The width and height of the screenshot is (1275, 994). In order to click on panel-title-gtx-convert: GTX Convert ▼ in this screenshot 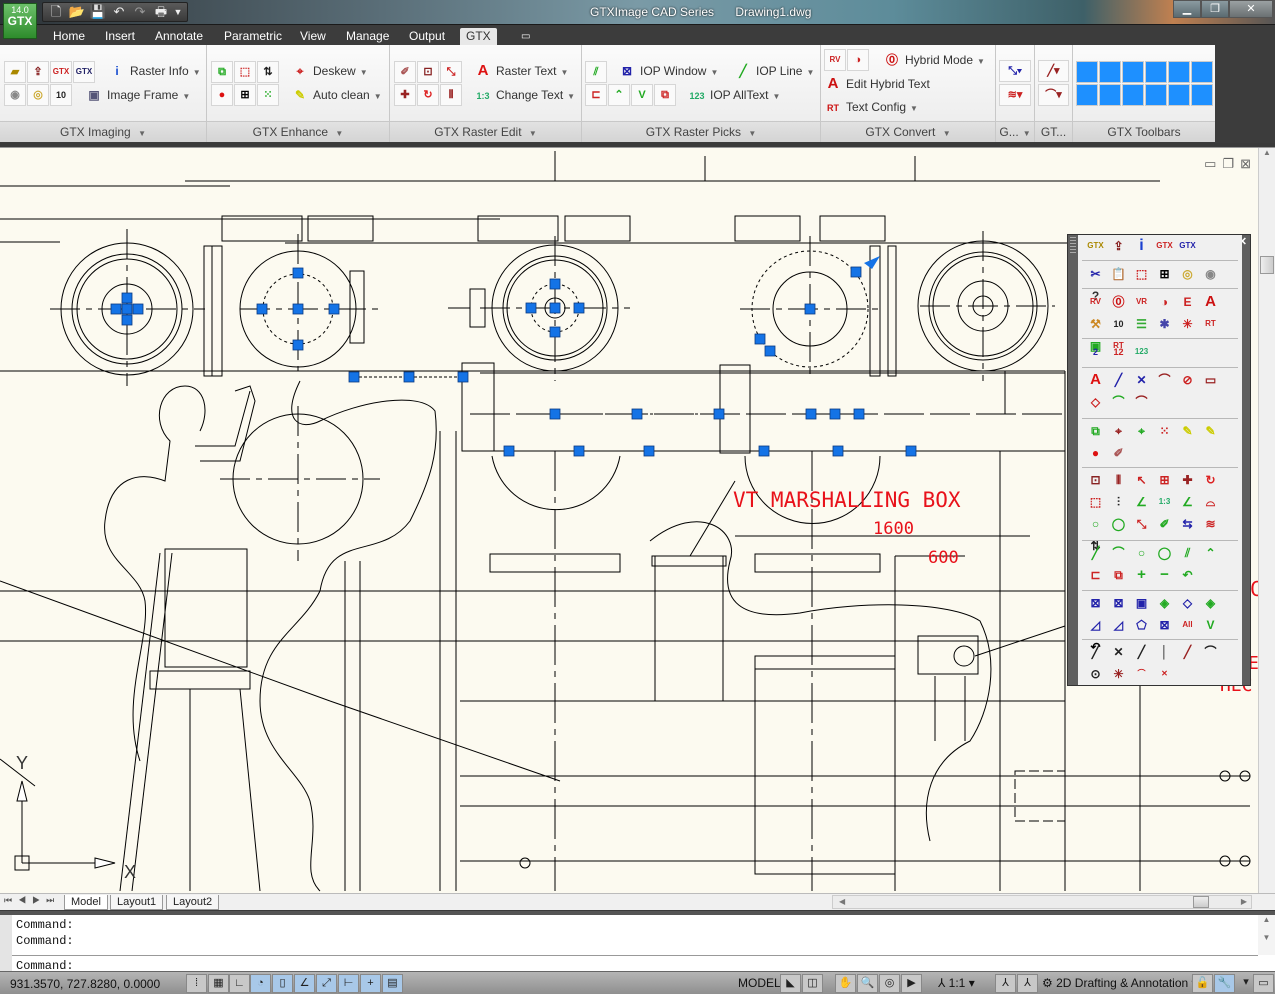, I will do `click(908, 131)`.